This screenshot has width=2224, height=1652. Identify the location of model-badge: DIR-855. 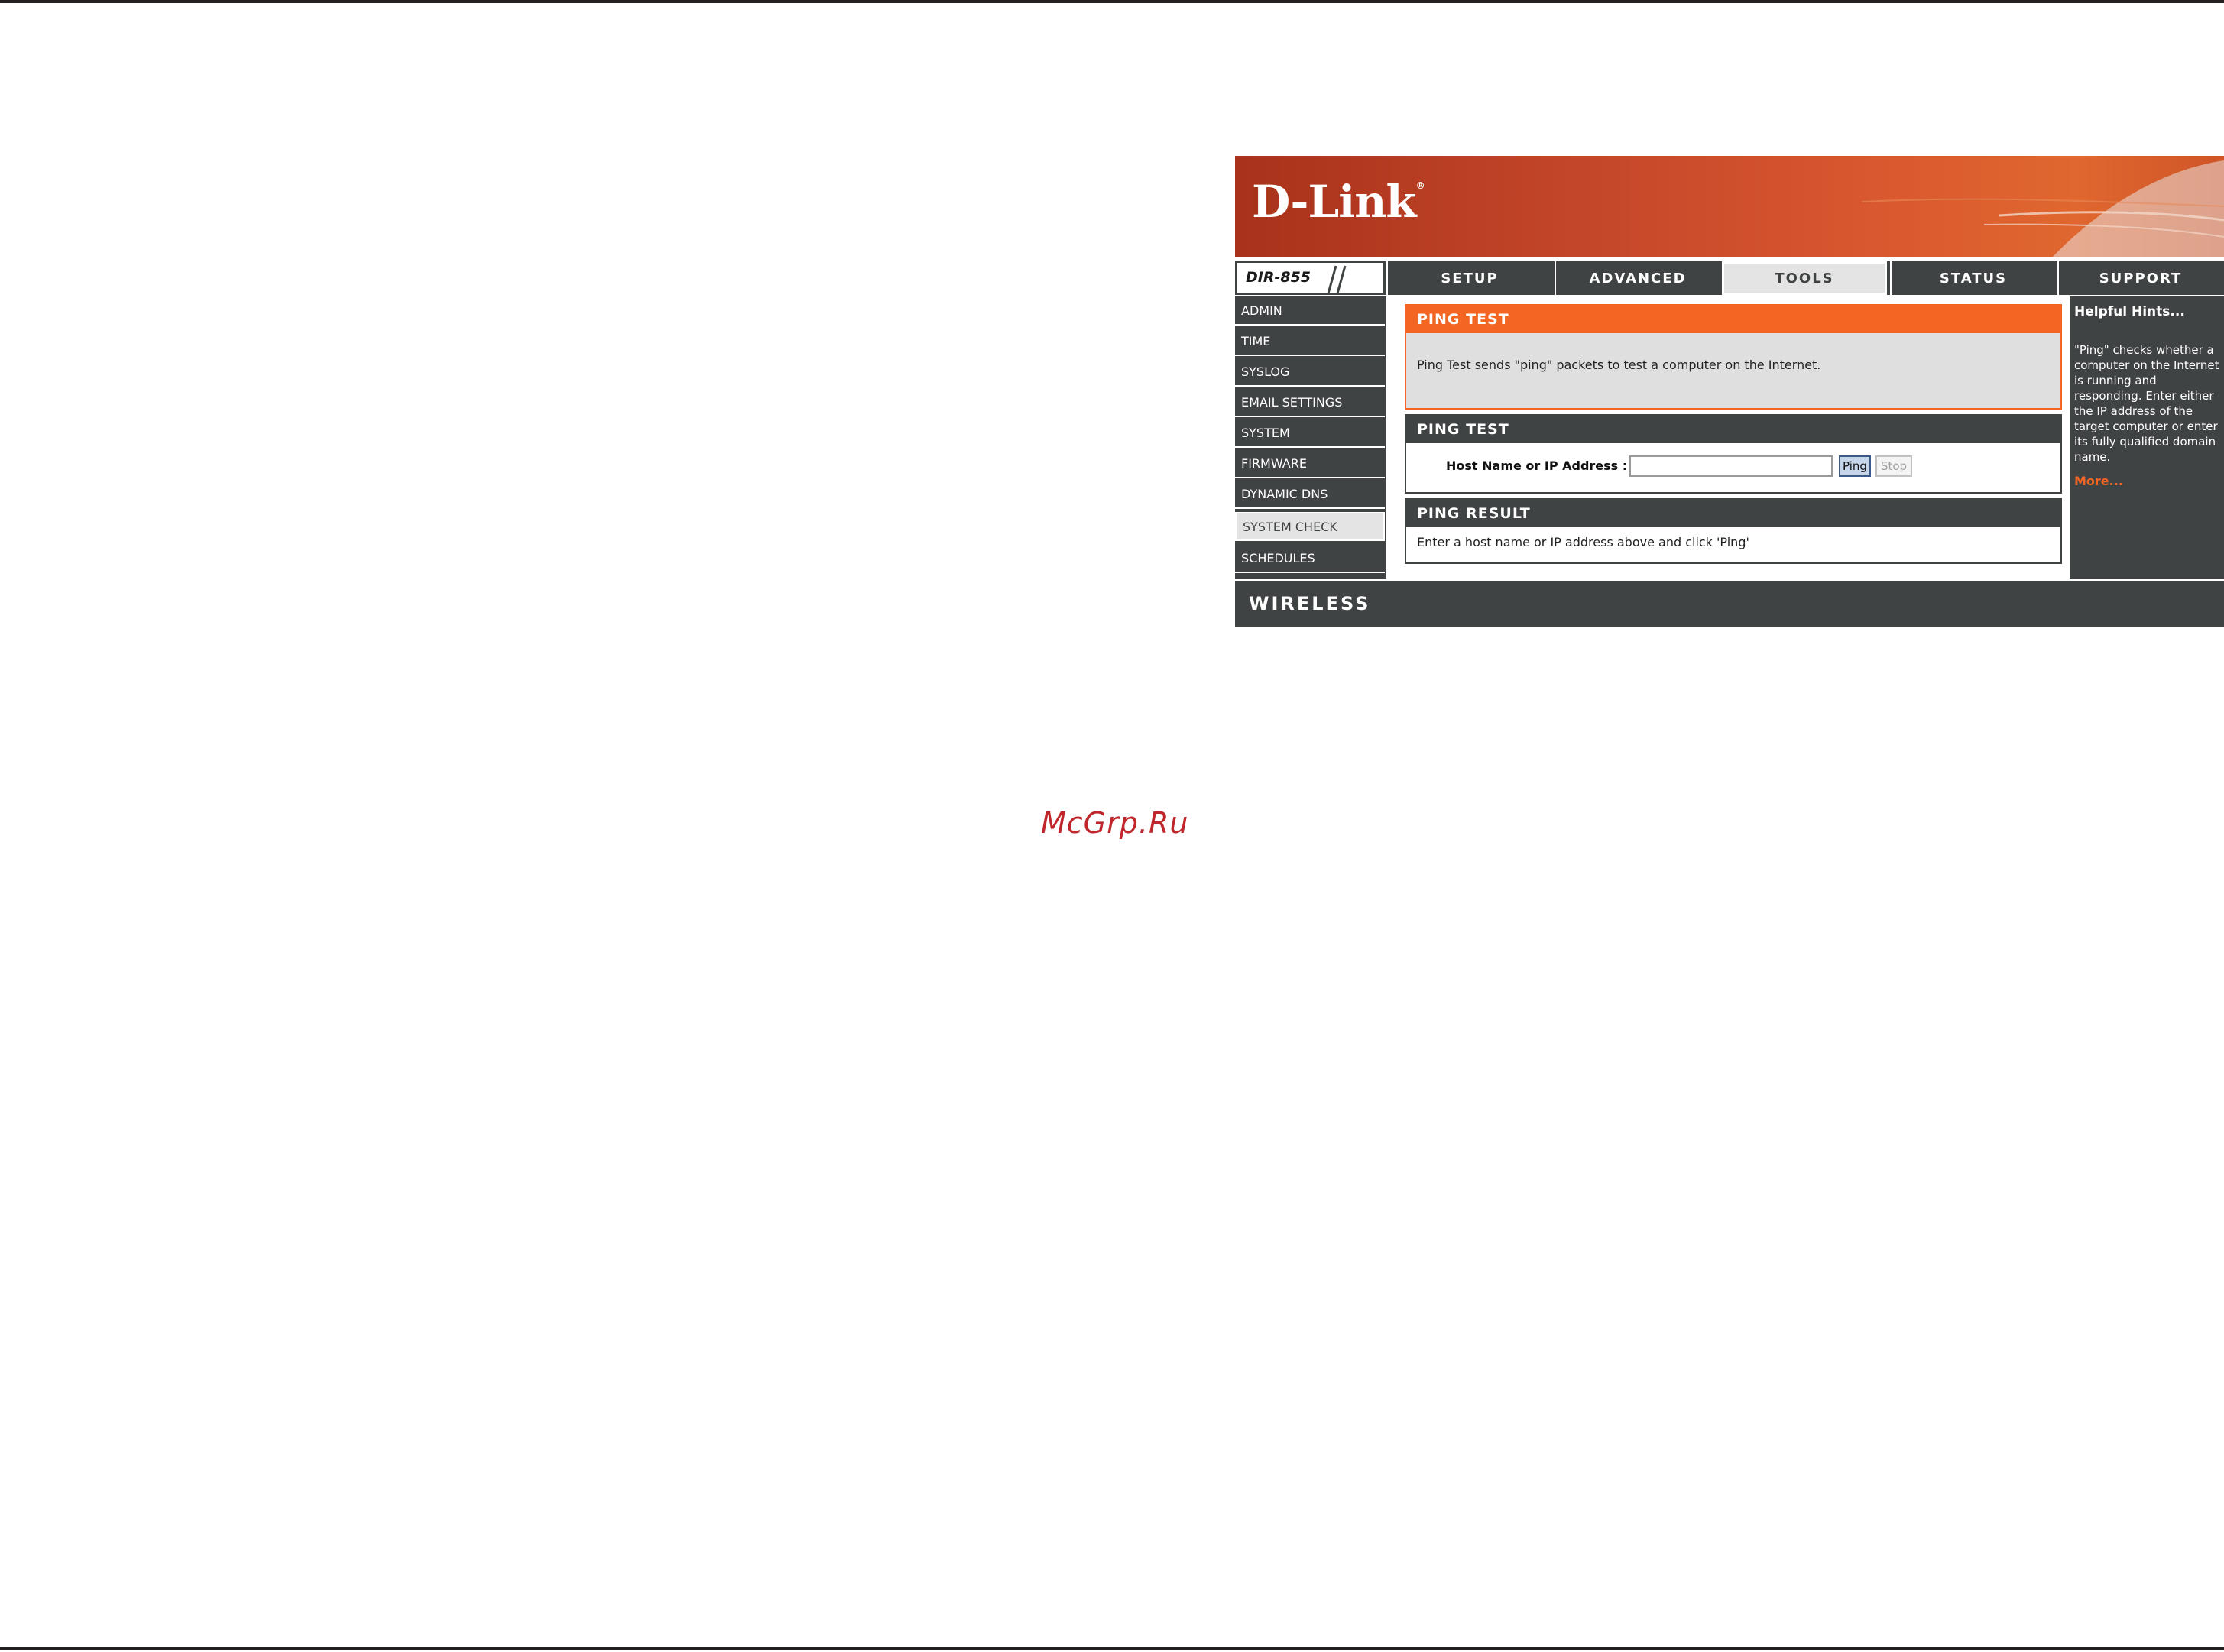
(1310, 278).